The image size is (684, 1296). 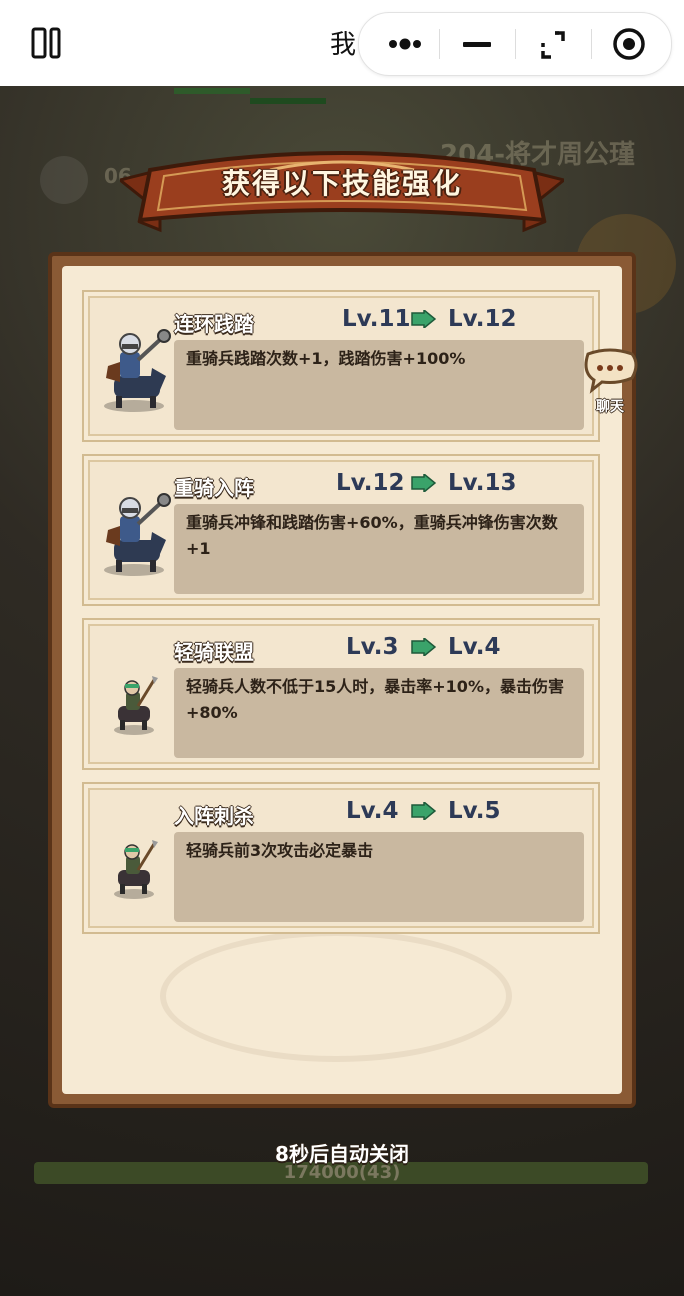 What do you see at coordinates (474, 647) in the screenshot?
I see `level-to: Lv.4` at bounding box center [474, 647].